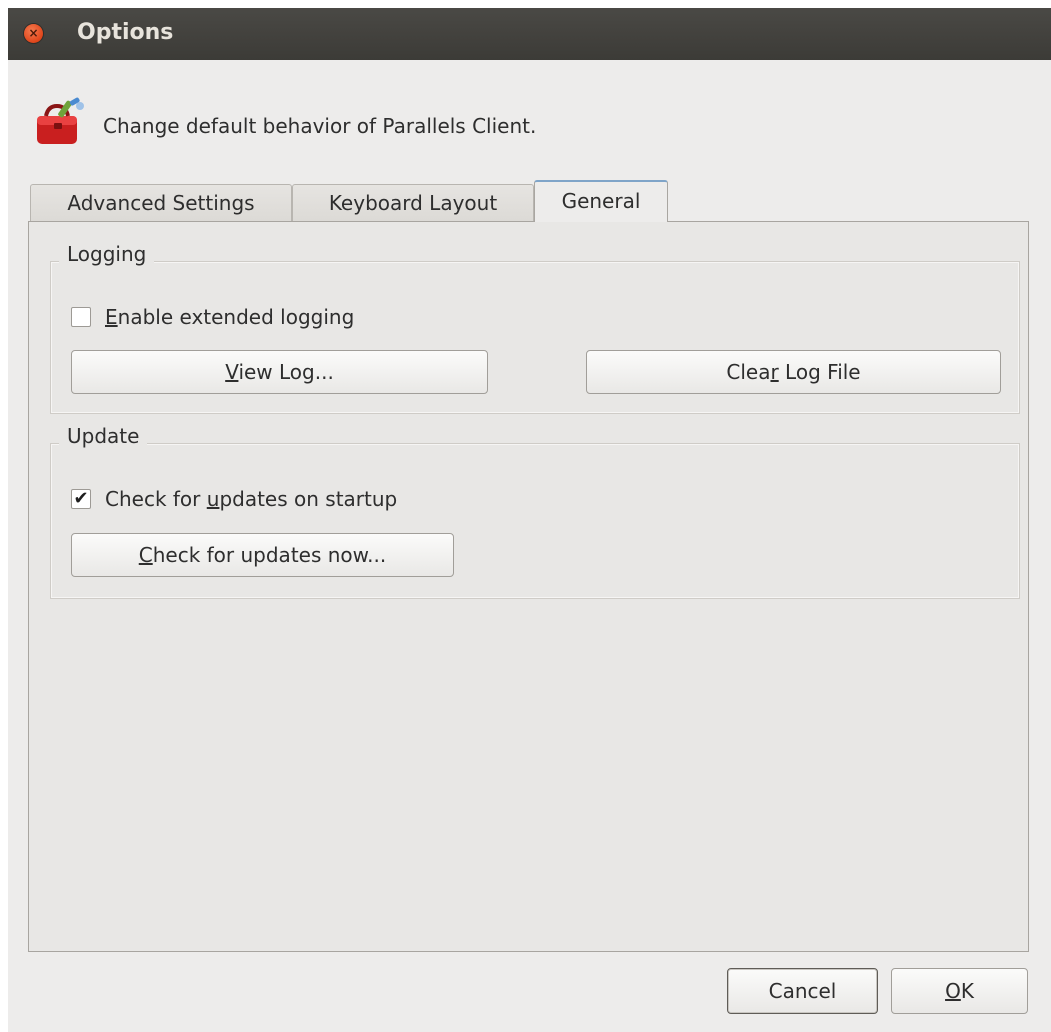  I want to click on tab-label: Keyboard Layout, so click(413, 203).